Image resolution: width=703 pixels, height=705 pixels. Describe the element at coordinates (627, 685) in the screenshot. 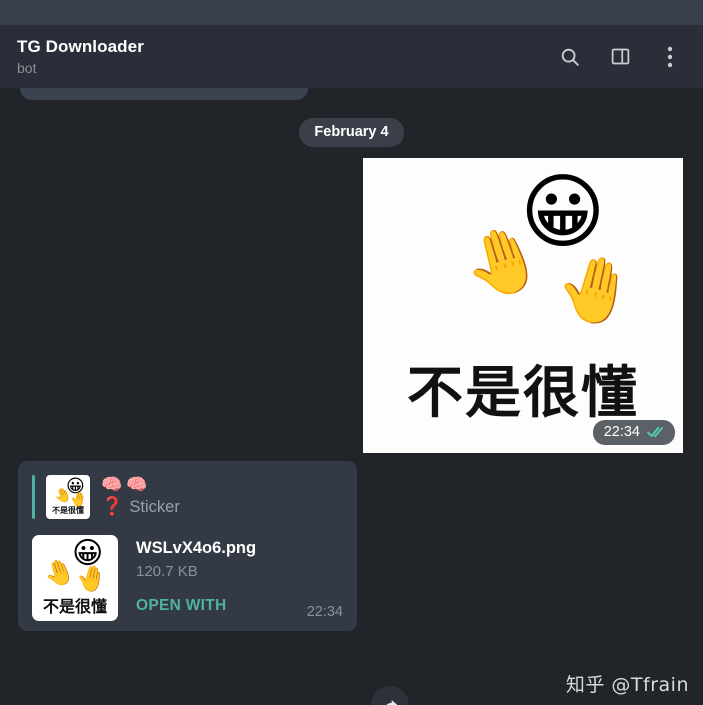

I see `watermark: 知乎 @Tfrain` at that location.